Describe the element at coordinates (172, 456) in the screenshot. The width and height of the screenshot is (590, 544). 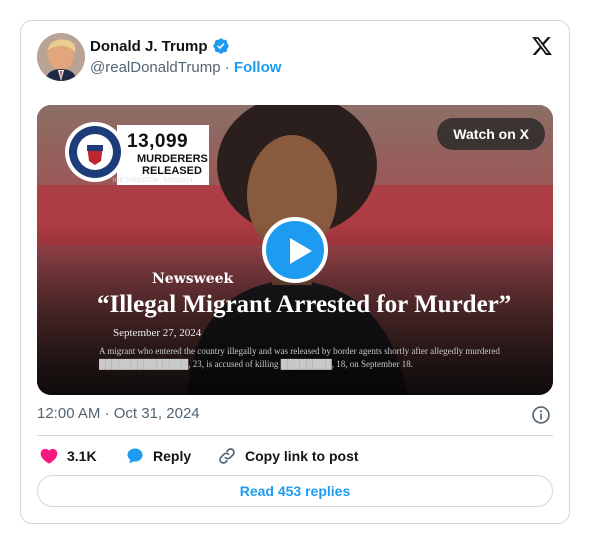
I see `reply-label: Reply` at that location.